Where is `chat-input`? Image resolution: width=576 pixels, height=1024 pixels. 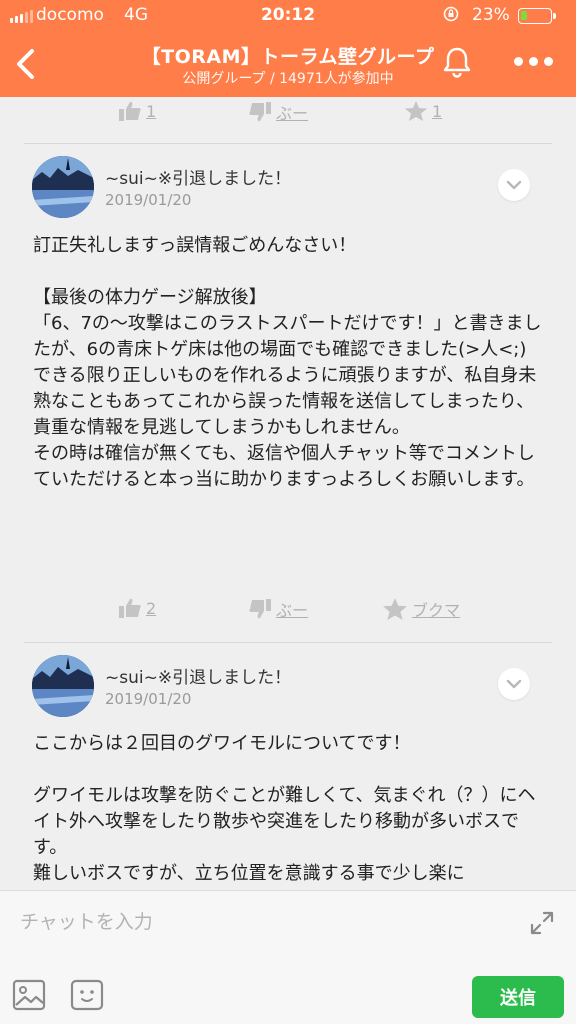 chat-input is located at coordinates (288, 922).